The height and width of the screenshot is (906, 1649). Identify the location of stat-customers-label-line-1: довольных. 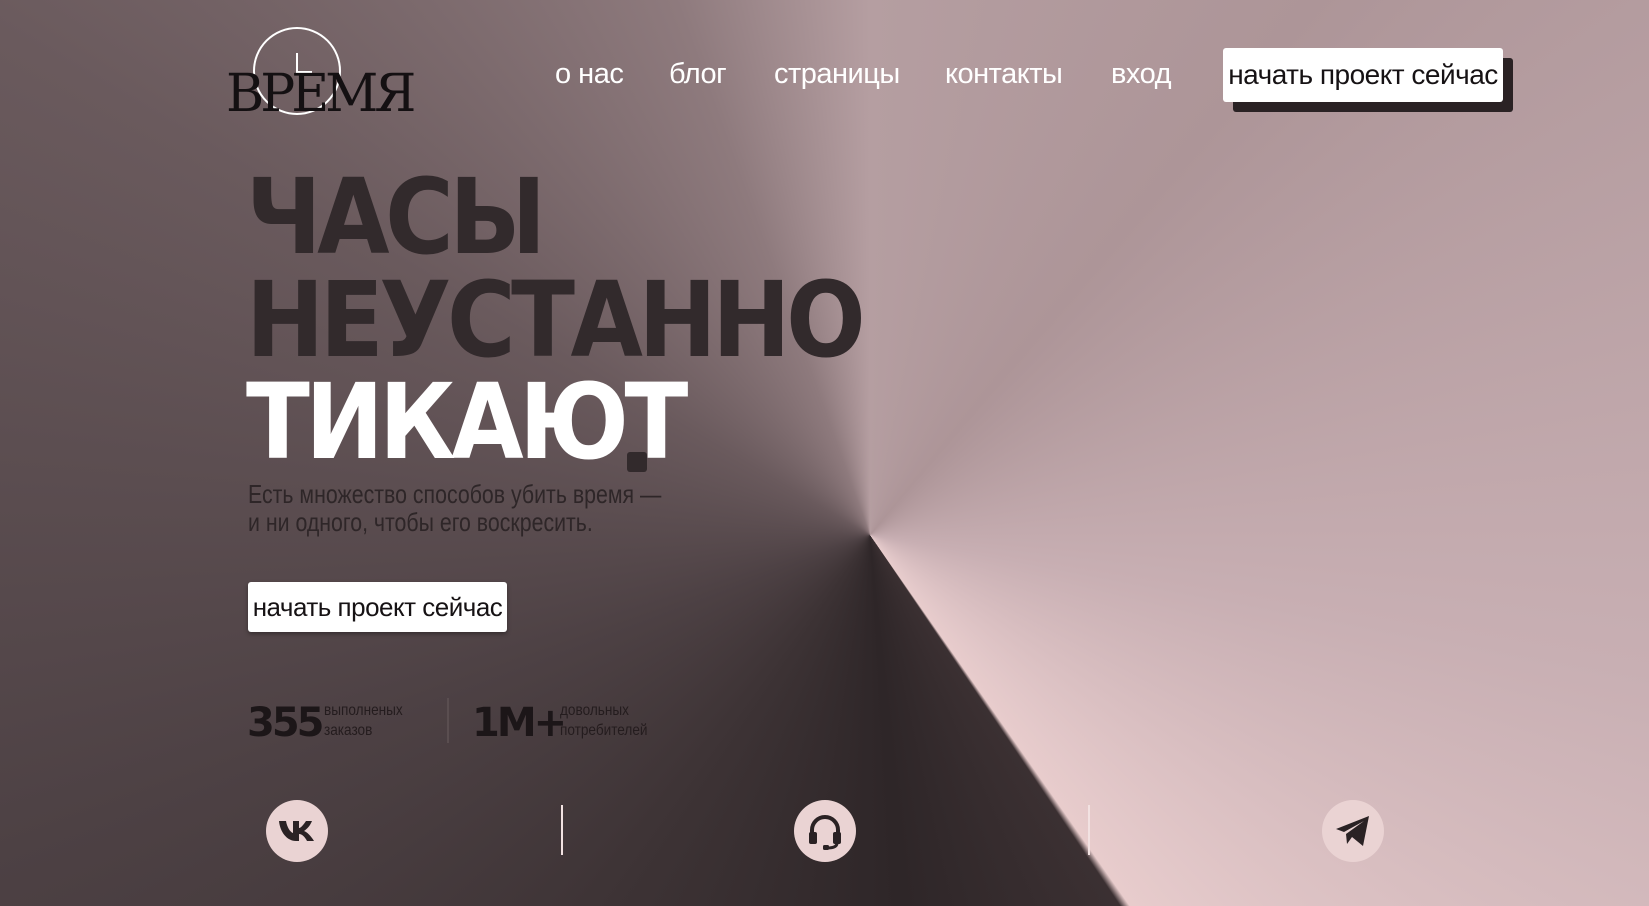
(594, 710).